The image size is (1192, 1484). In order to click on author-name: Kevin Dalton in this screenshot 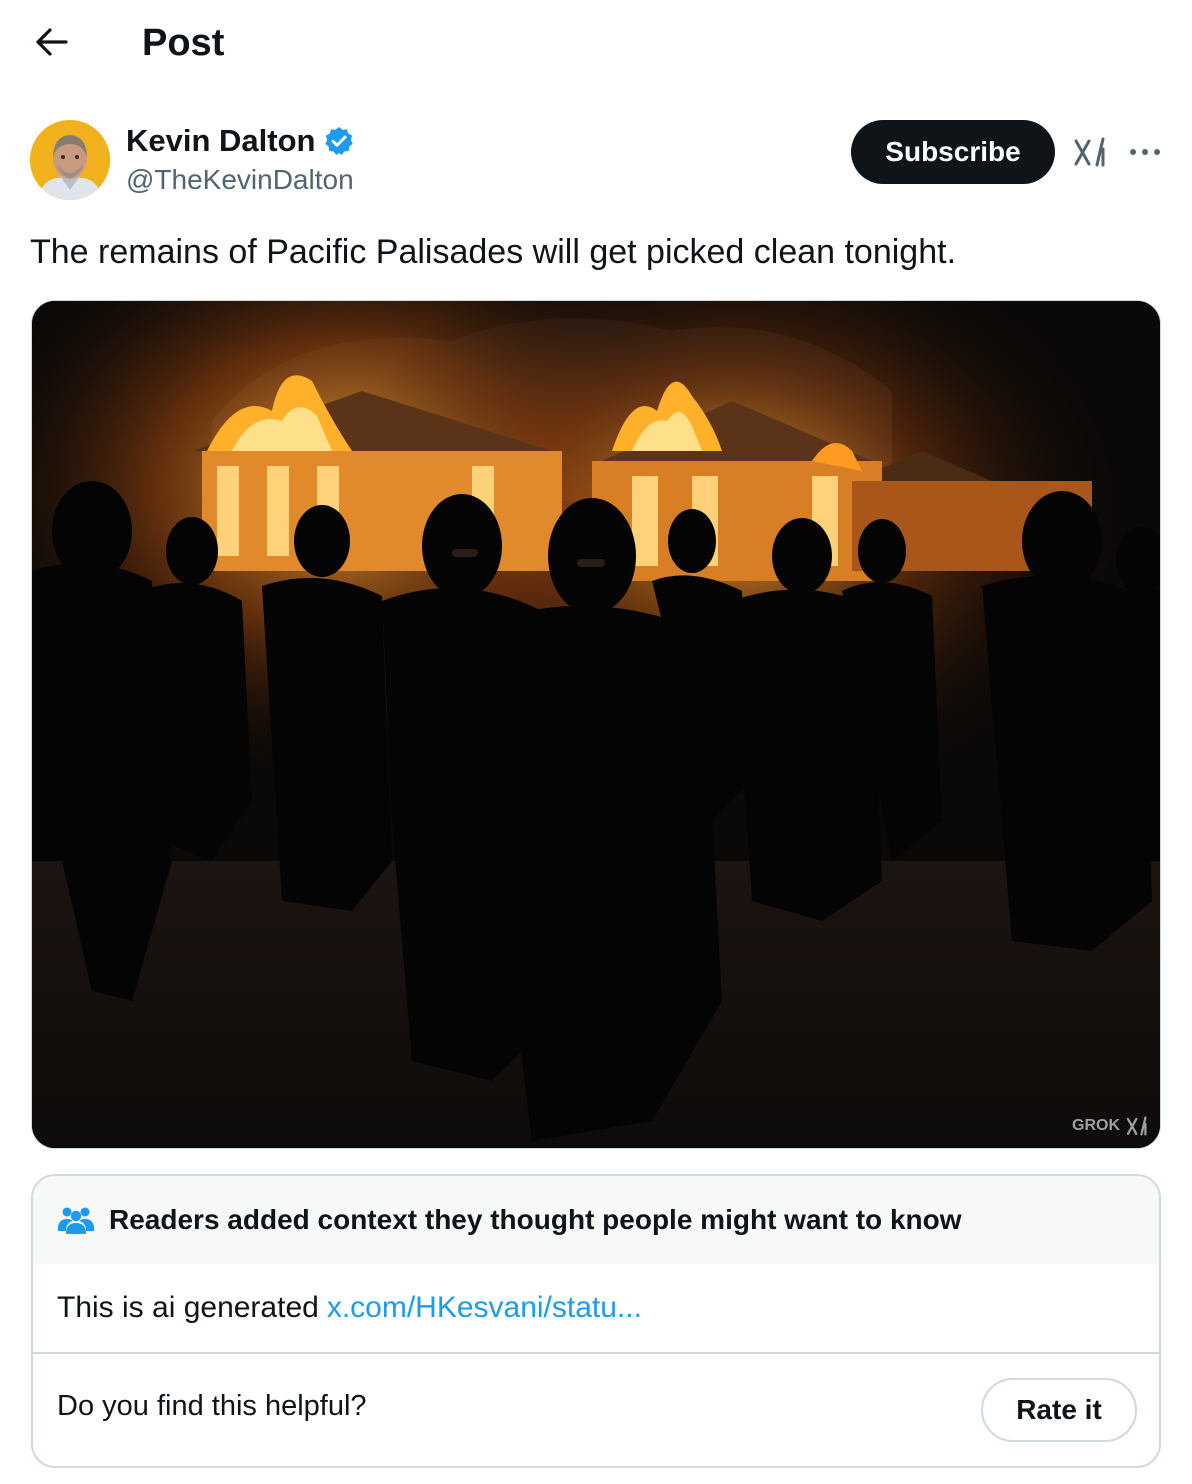, I will do `click(240, 141)`.